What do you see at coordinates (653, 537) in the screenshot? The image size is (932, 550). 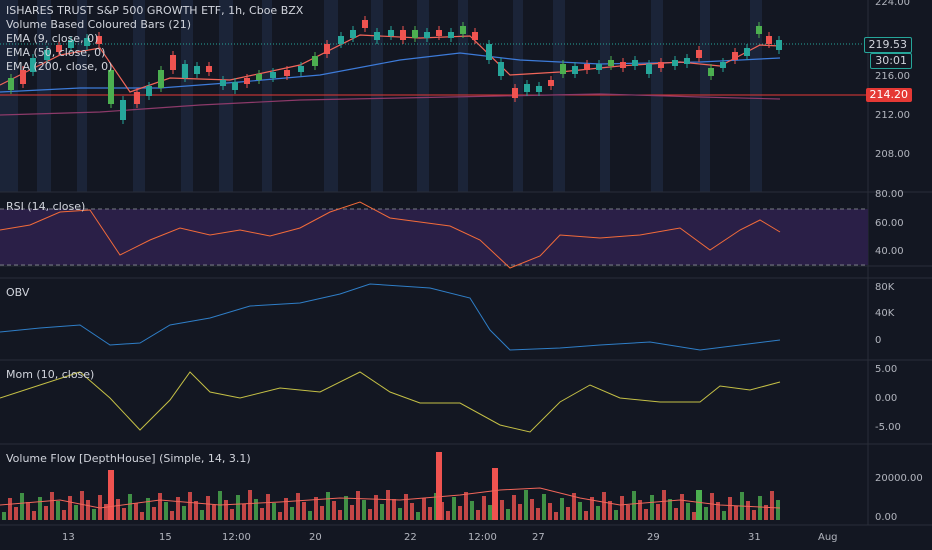 I see `time-axis-label: 29` at bounding box center [653, 537].